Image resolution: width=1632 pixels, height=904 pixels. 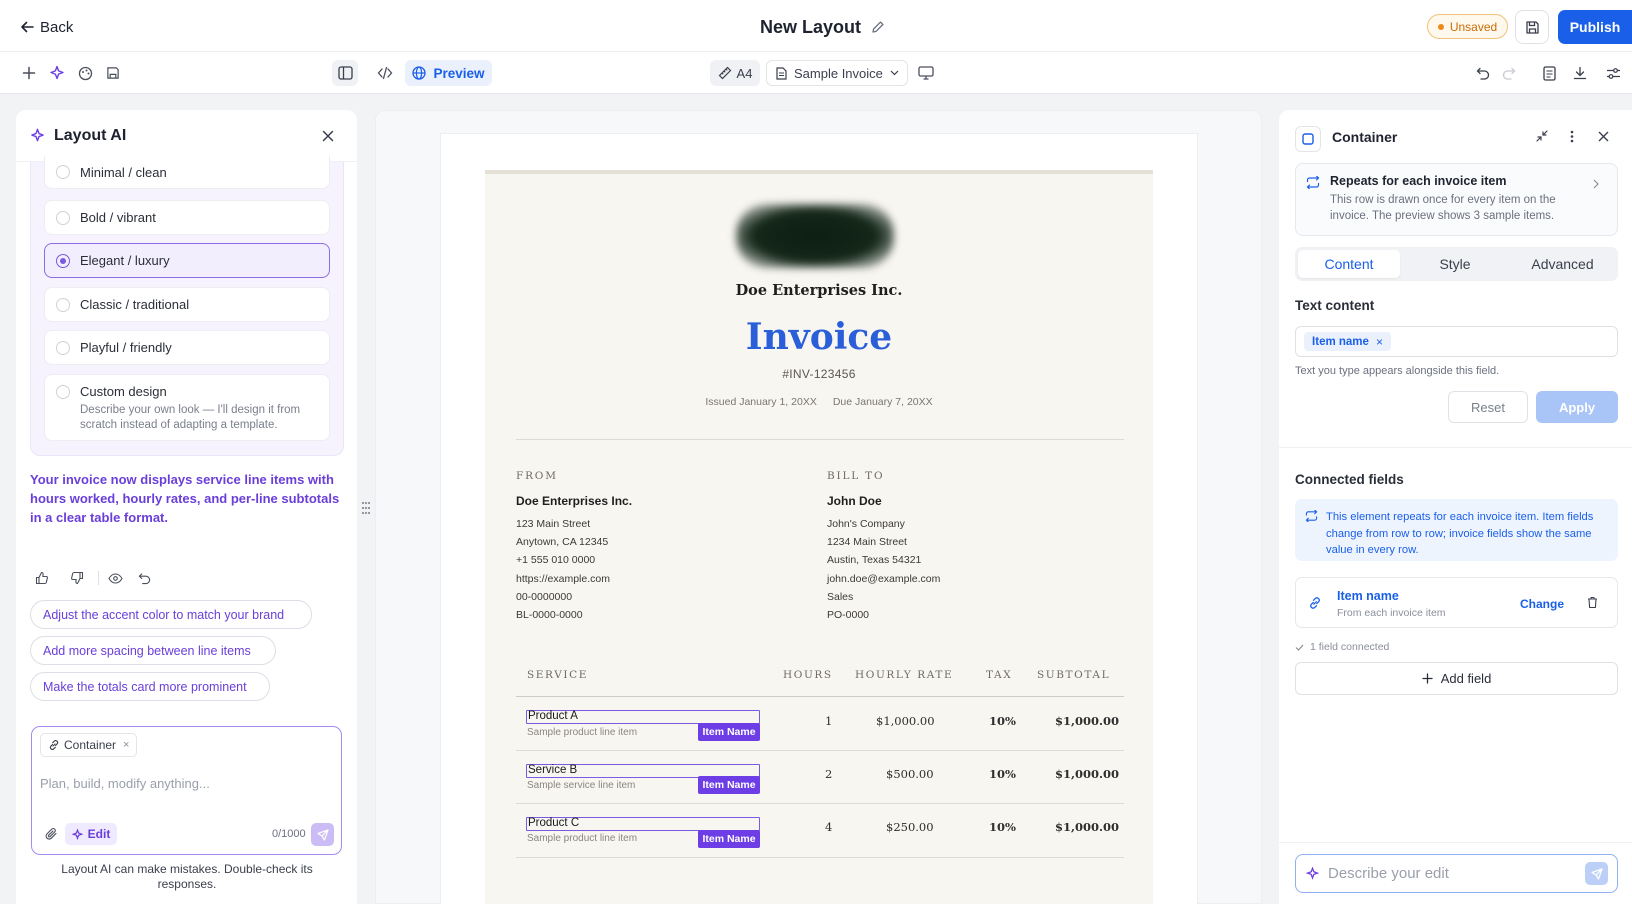 What do you see at coordinates (186, 136) in the screenshot?
I see `layout-ai-header: Layout AI` at bounding box center [186, 136].